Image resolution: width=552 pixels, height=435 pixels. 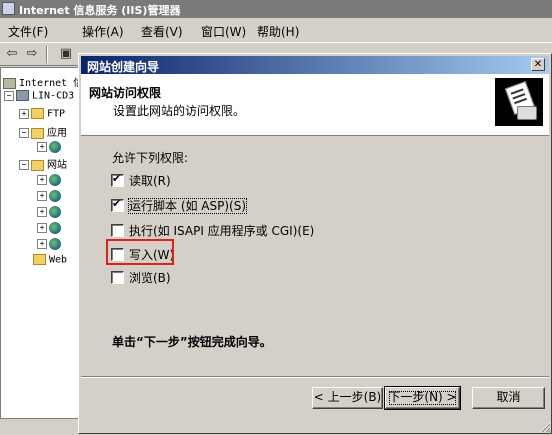 What do you see at coordinates (56, 114) in the screenshot?
I see `tree-item-label: FTP` at bounding box center [56, 114].